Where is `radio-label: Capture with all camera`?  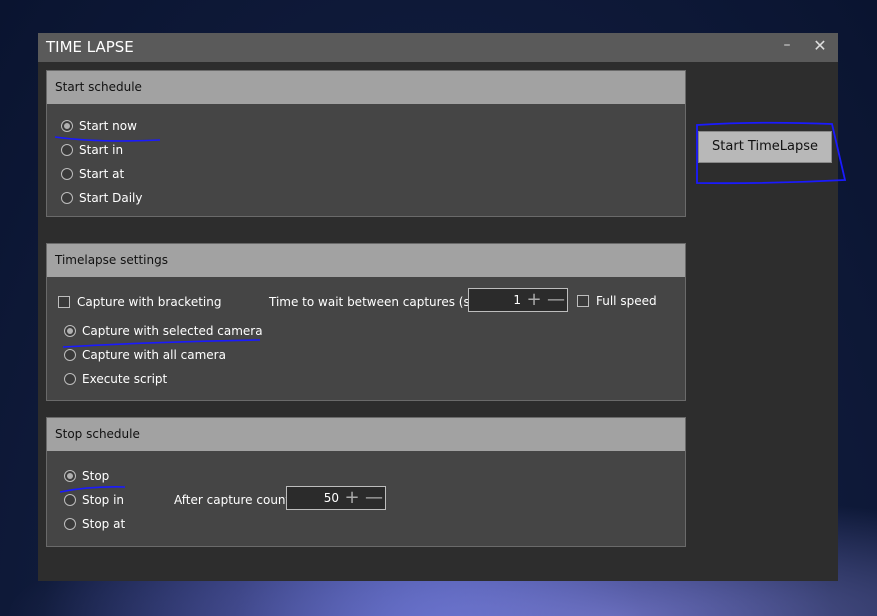
radio-label: Capture with all camera is located at coordinates (154, 355).